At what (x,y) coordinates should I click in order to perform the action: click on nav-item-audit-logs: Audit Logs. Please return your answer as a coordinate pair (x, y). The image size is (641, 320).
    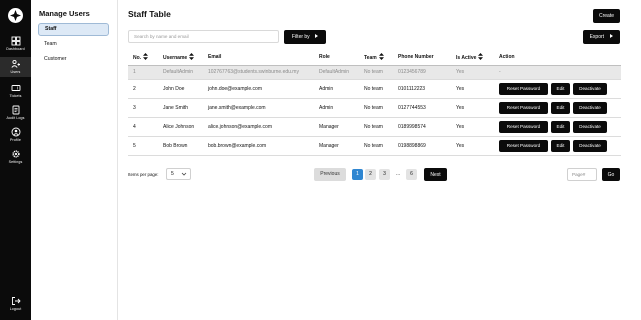
    Looking at the image, I should click on (15, 113).